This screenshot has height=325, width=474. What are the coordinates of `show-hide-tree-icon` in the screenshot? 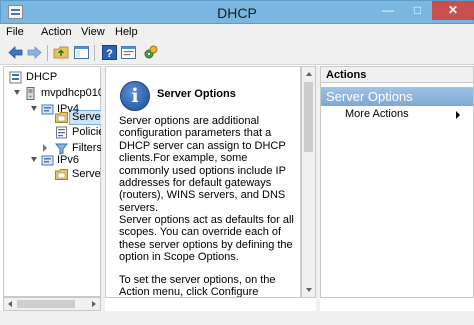 It's located at (81, 52).